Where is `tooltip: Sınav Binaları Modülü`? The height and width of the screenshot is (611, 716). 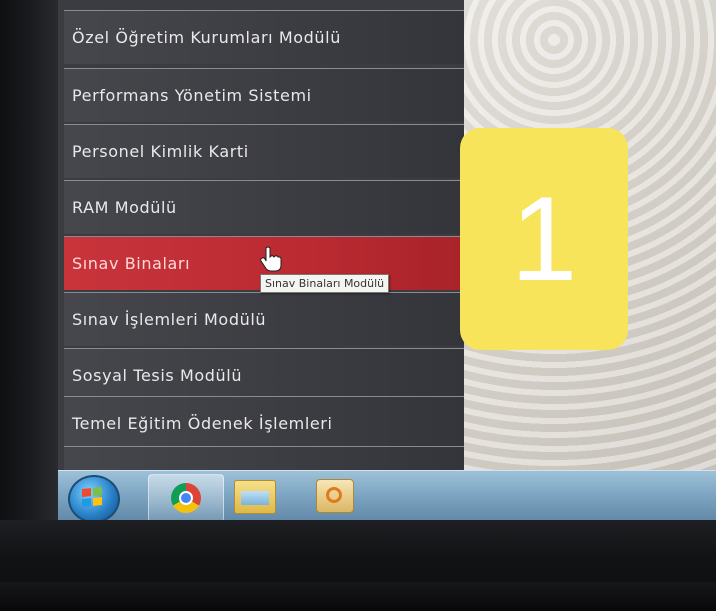
tooltip: Sınav Binaları Modülü is located at coordinates (325, 283).